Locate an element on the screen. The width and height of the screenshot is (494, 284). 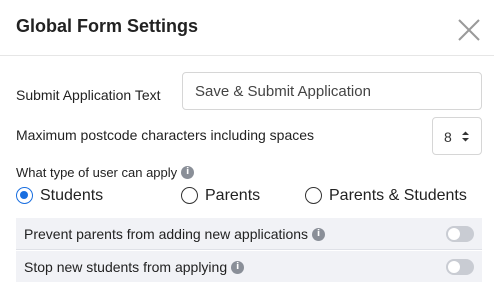
radio-parents-and-students-circle is located at coordinates (313, 195).